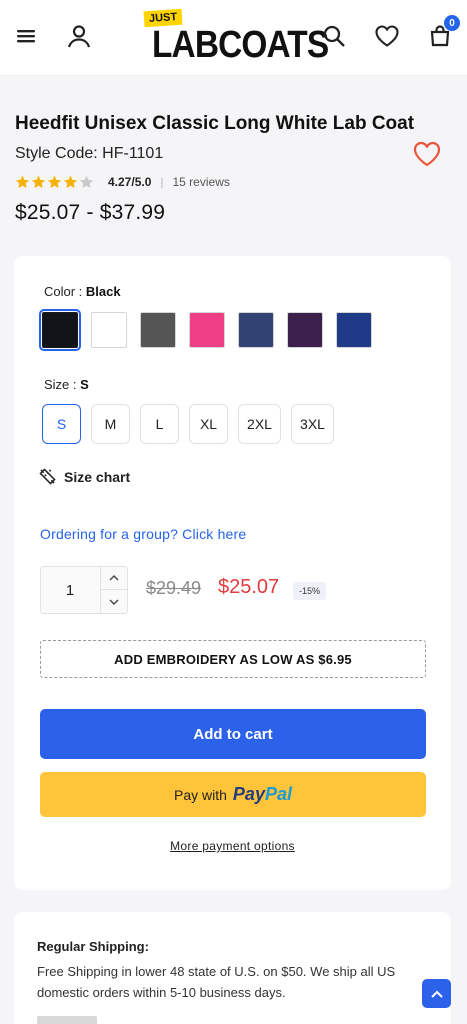 The height and width of the screenshot is (1024, 467). I want to click on add-to-cart-button: Add to cart, so click(233, 734).